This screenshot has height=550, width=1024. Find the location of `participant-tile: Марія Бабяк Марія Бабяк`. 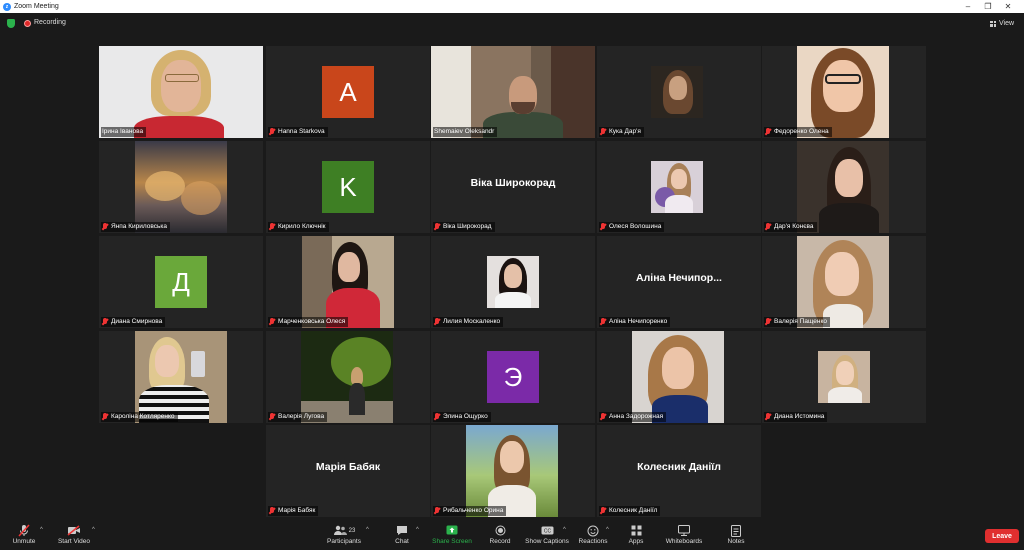

participant-tile: Марія Бабяк Марія Бабяк is located at coordinates (348, 471).